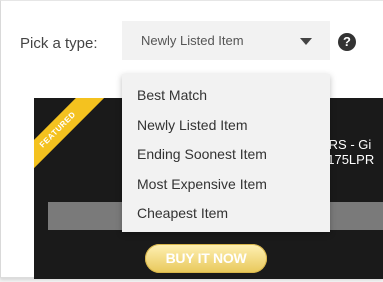  I want to click on help-icon: ?, so click(347, 42).